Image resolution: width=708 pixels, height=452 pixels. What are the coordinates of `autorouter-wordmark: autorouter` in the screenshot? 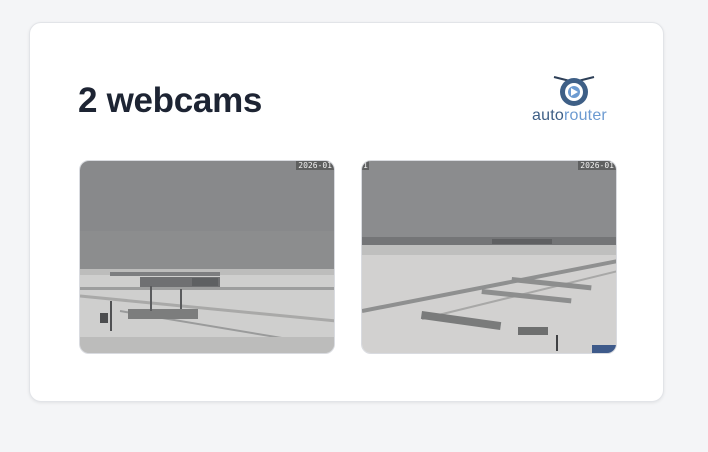 It's located at (569, 115).